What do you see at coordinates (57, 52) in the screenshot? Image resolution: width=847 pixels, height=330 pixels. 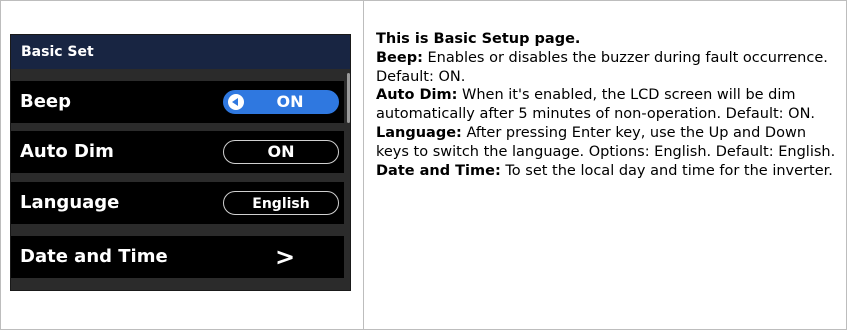 I see `screen-title: Basic Set` at bounding box center [57, 52].